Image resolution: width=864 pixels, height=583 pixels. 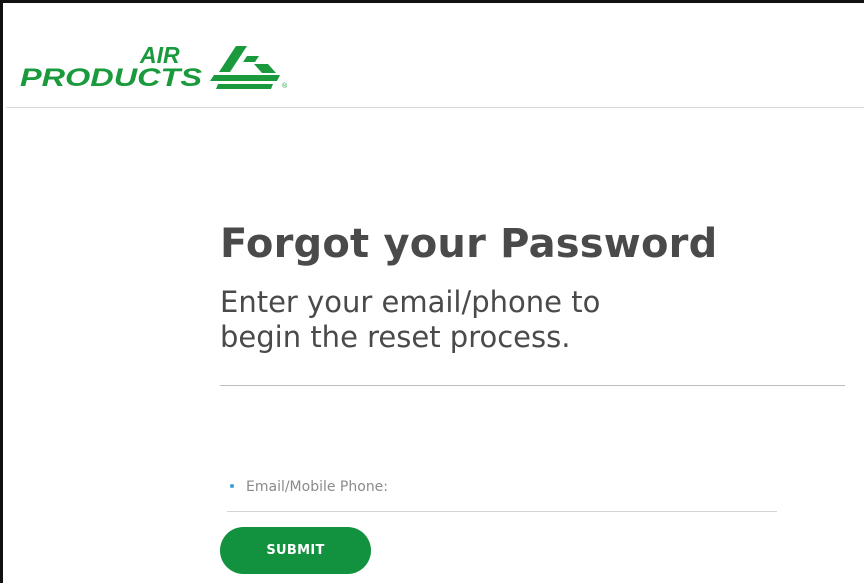 I want to click on logo-text-products: PRODUCTS, so click(x=111, y=78).